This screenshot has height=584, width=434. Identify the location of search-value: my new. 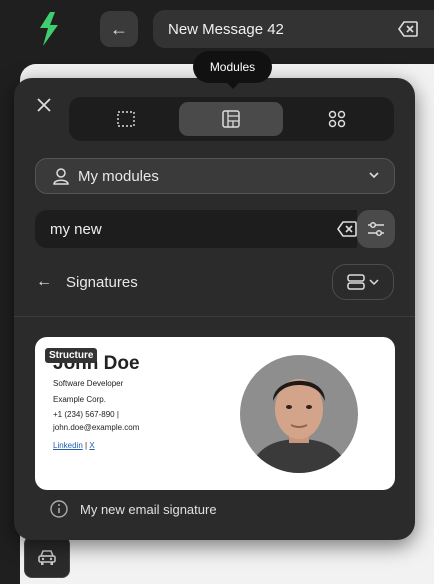
(76, 229).